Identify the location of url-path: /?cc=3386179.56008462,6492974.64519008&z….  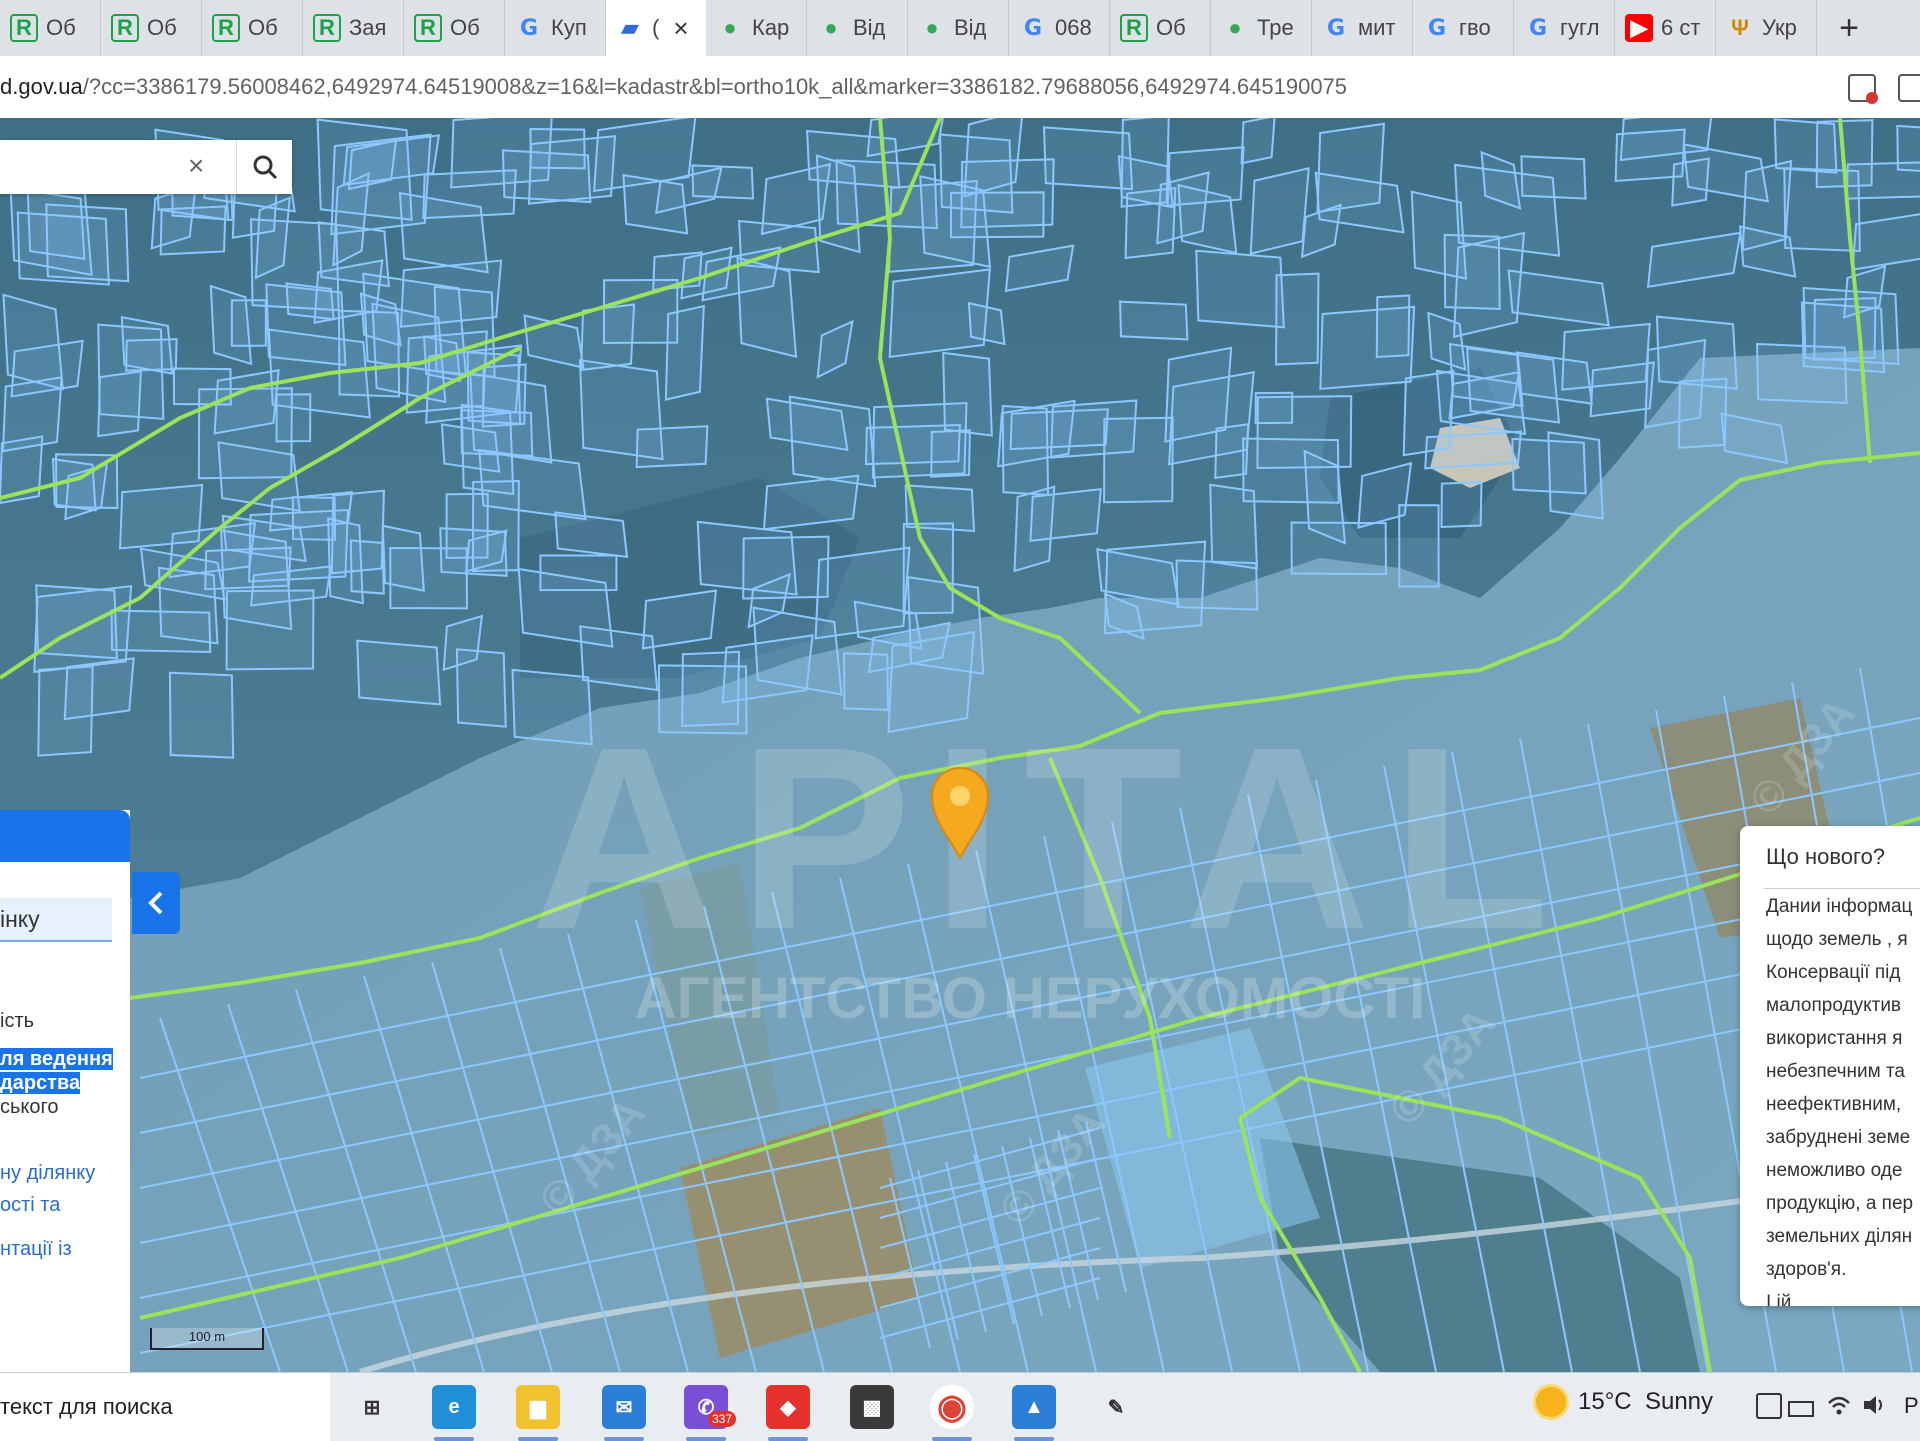
(715, 86).